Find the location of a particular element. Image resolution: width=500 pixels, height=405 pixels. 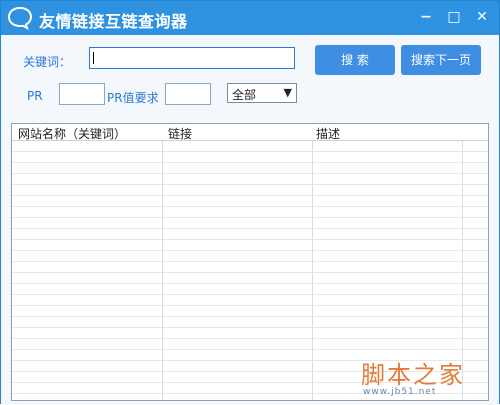

watermark-logo: 脚本之家 www.jb51.net is located at coordinates (427, 378).